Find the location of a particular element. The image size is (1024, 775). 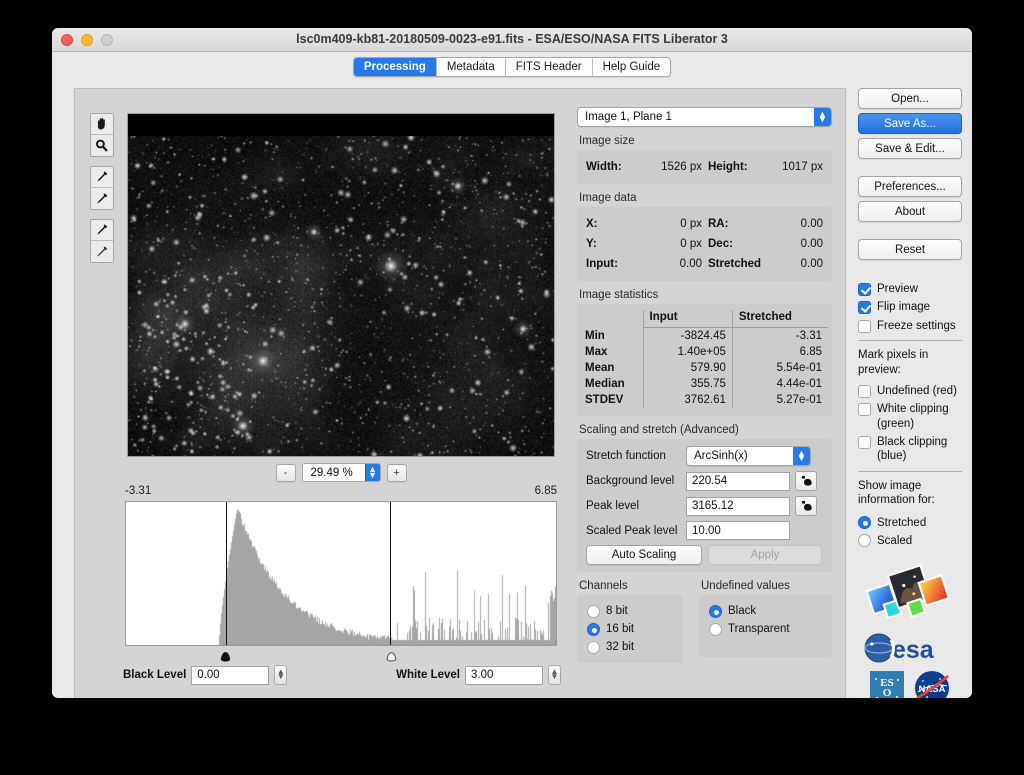

svg-text: O is located at coordinates (887, 693).